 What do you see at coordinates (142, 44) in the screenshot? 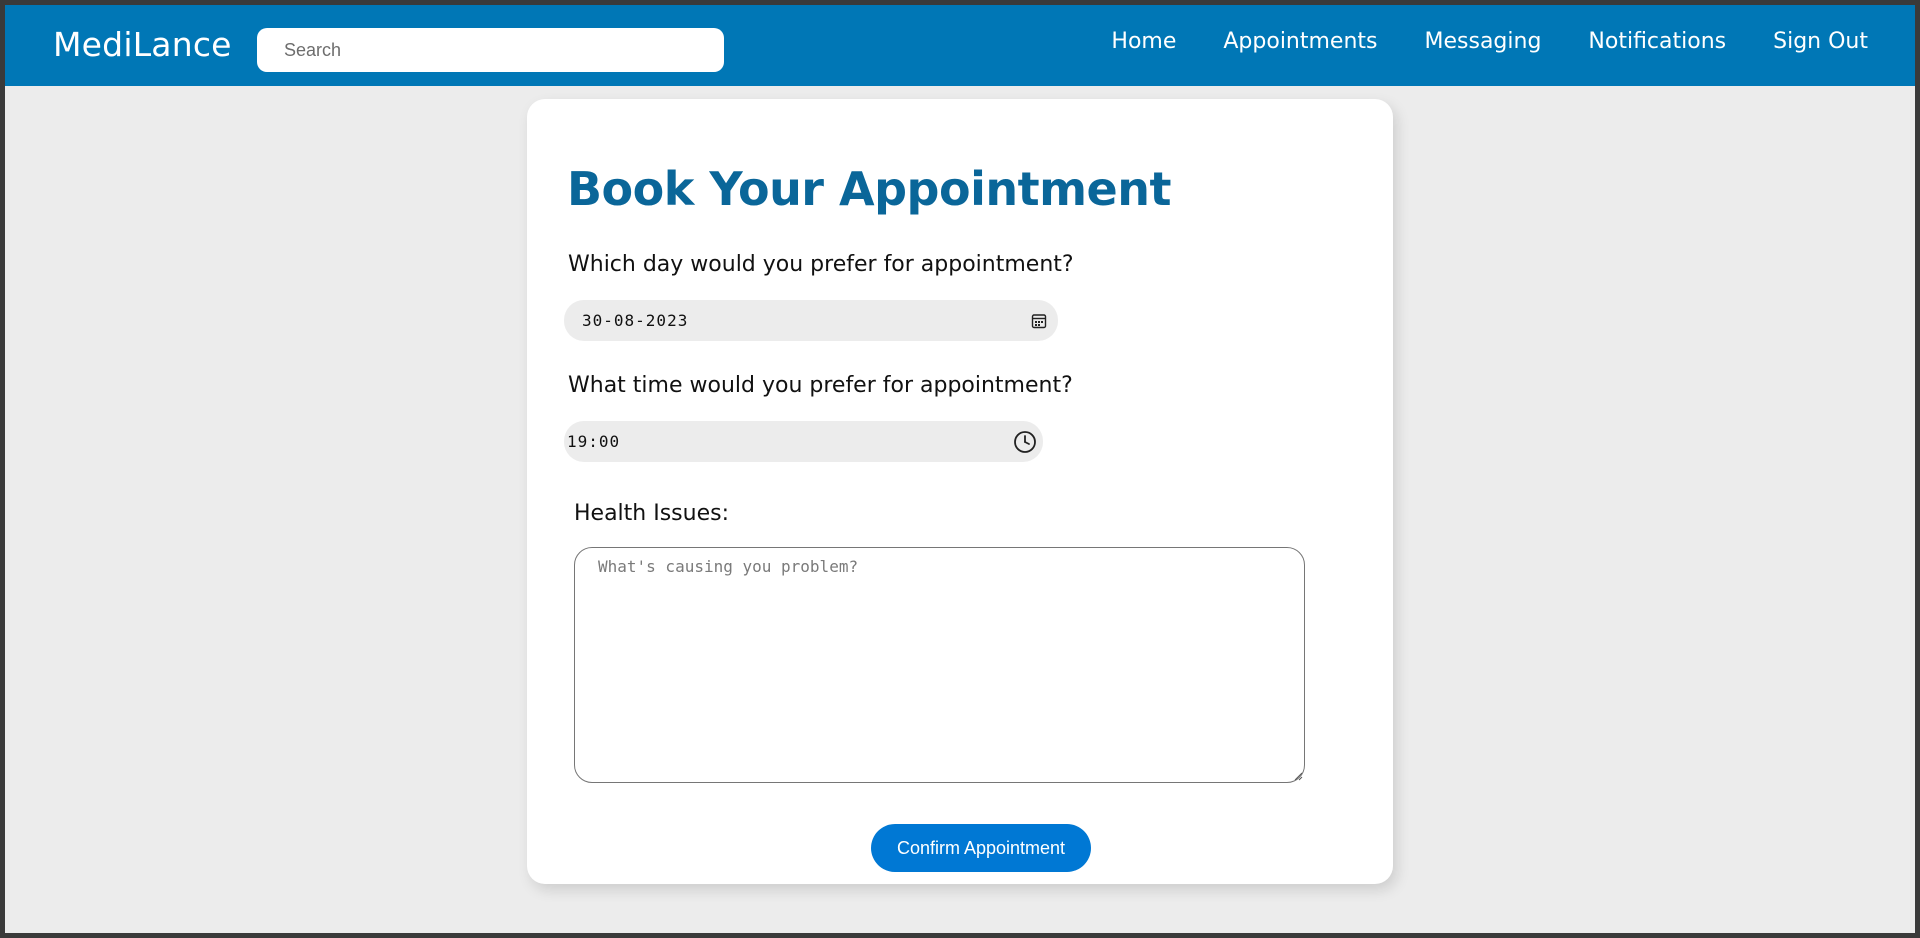
I see `brand-logo: MediLance` at bounding box center [142, 44].